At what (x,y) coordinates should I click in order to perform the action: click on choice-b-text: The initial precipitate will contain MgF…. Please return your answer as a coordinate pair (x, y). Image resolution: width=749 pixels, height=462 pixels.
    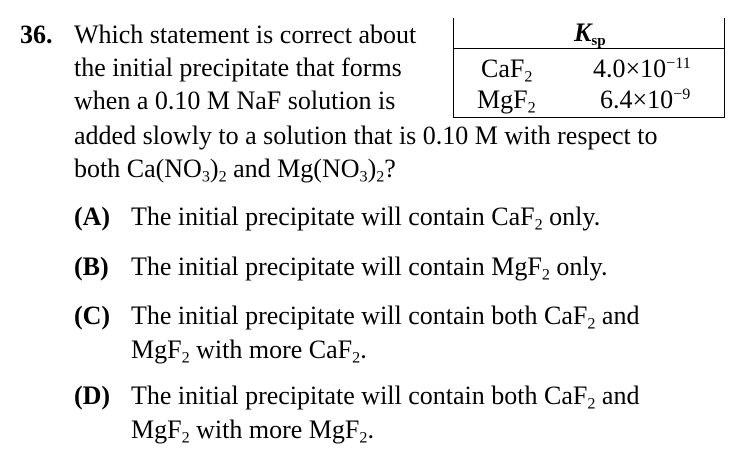
    Looking at the image, I should click on (369, 268).